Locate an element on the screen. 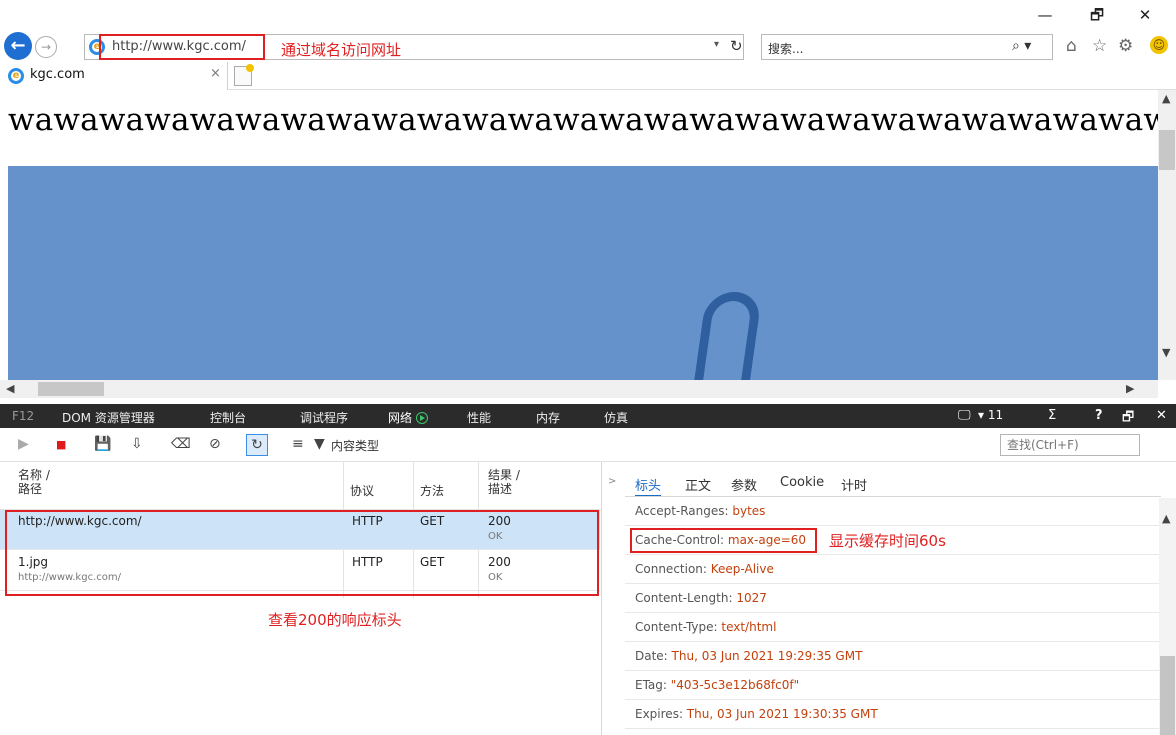 The height and width of the screenshot is (735, 1176). close-button: ✕ is located at coordinates (1145, 15).